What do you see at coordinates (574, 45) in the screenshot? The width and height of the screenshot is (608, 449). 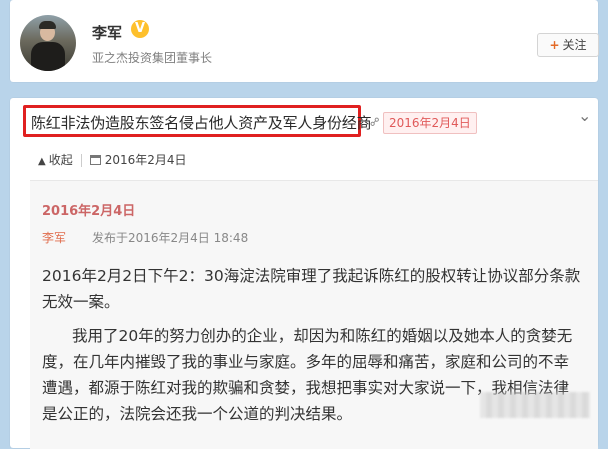 I see `follow-label: 关注` at bounding box center [574, 45].